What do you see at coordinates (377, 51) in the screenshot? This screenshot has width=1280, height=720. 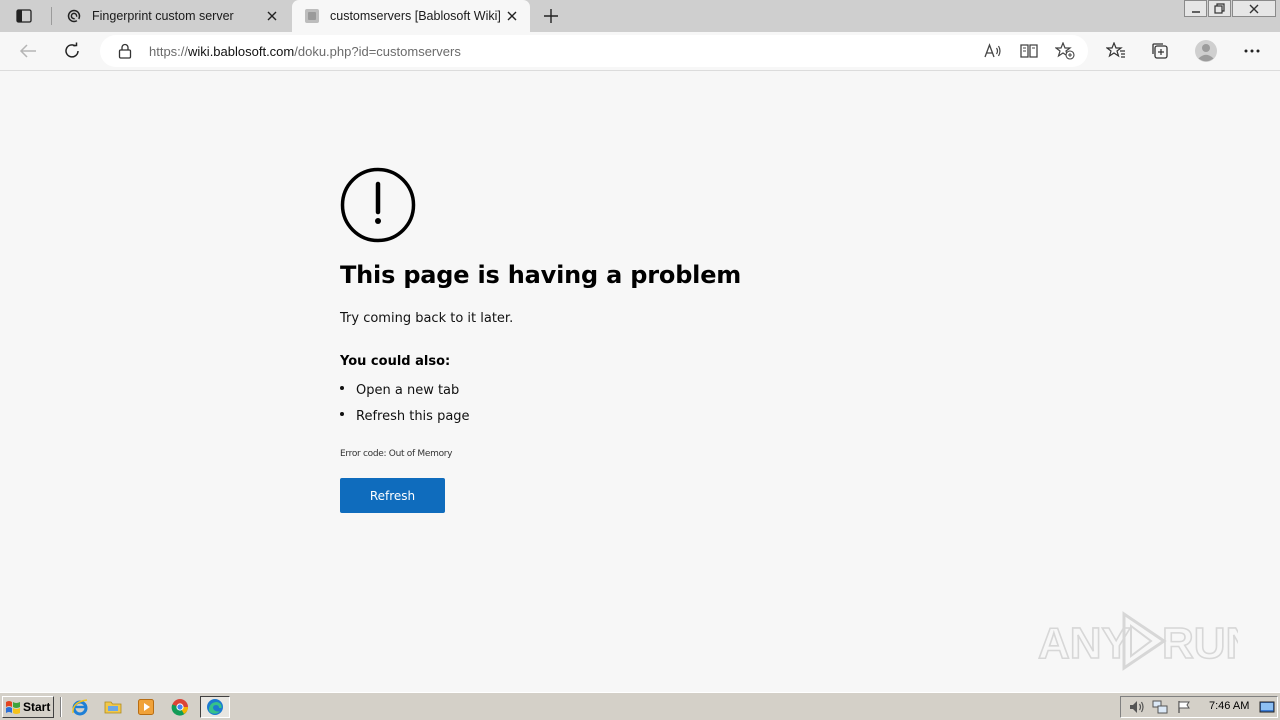 I see `url-path: /doku.php?id=customservers` at bounding box center [377, 51].